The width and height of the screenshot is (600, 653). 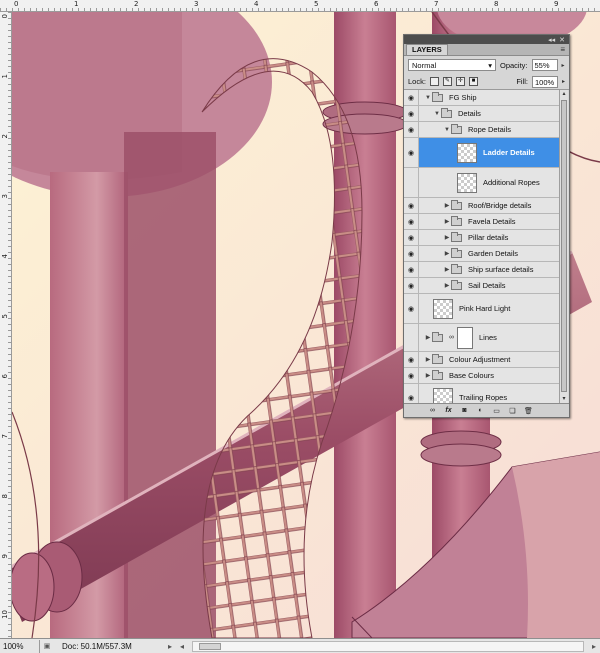 I want to click on layer-row: ◉ ▶ Roof/Bridge details, so click(x=482, y=206).